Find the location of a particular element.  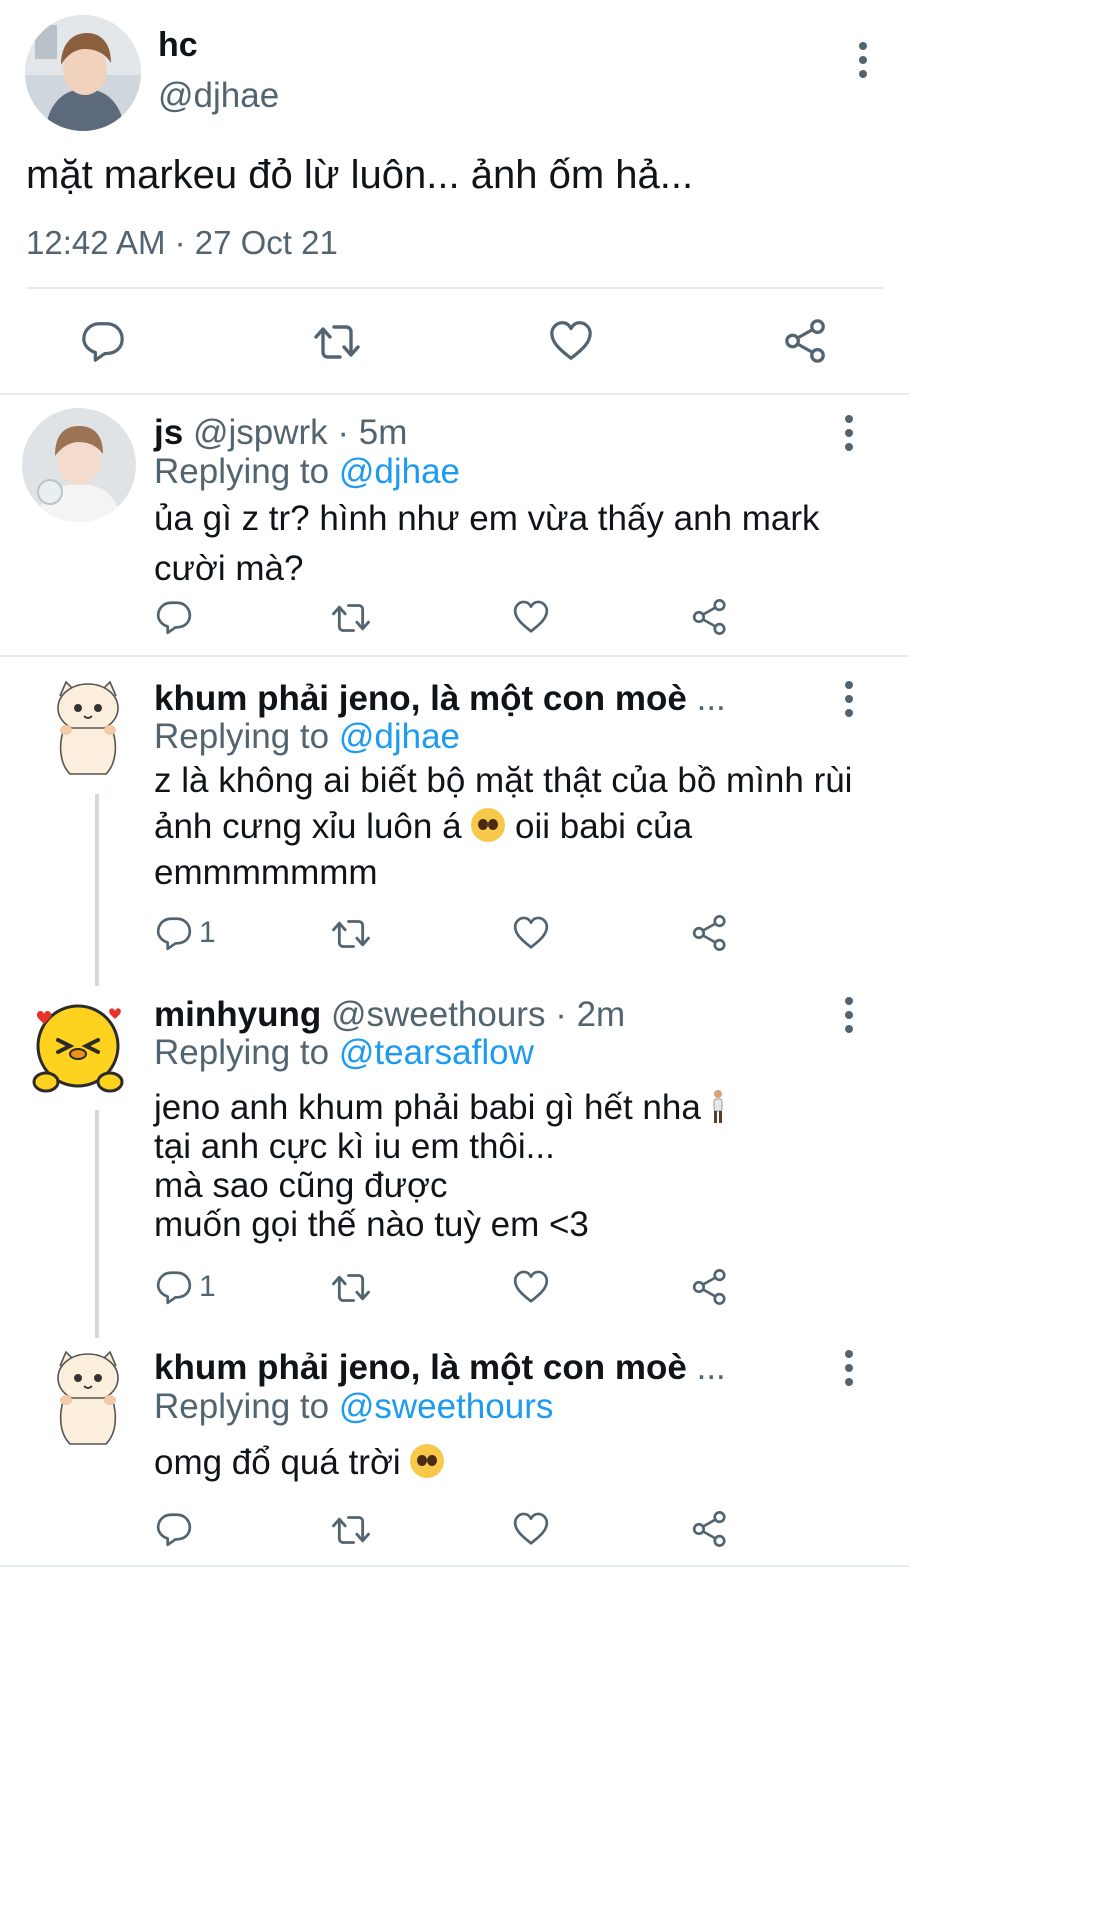

duck-sticker-image is located at coordinates (78, 1048).